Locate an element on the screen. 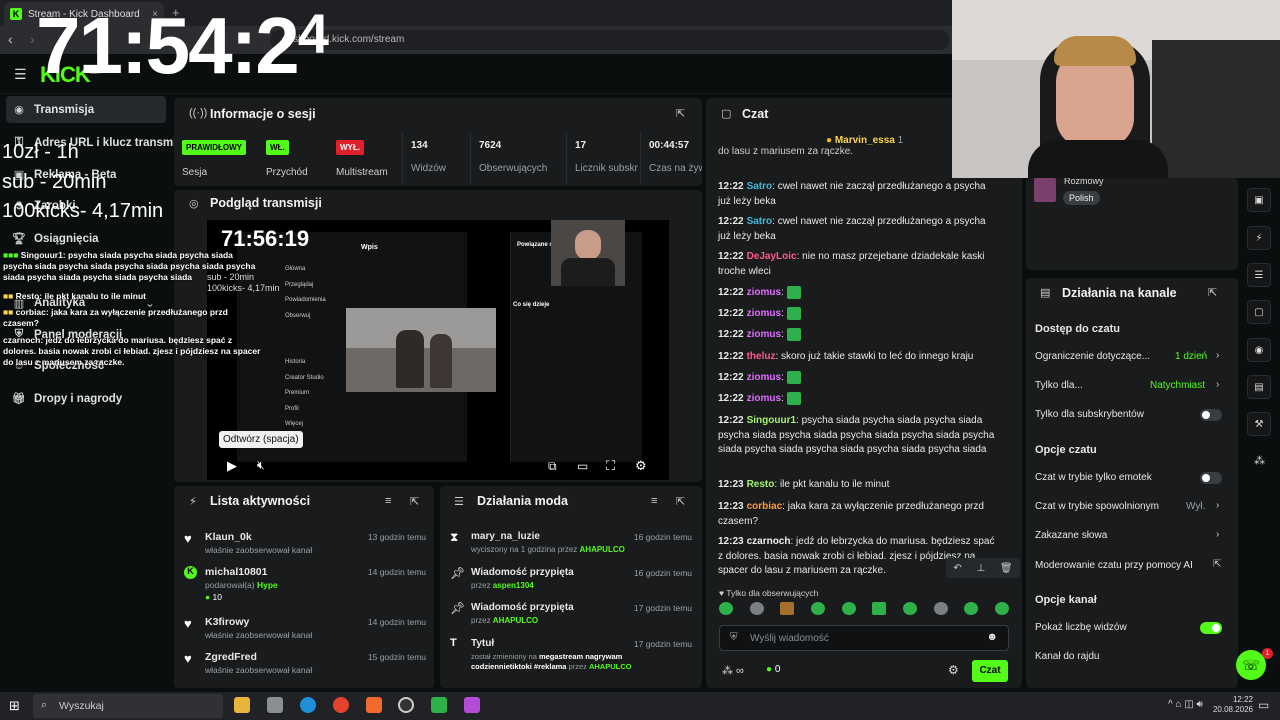 The width and height of the screenshot is (1280, 720). forward-icon: › is located at coordinates (32, 39).